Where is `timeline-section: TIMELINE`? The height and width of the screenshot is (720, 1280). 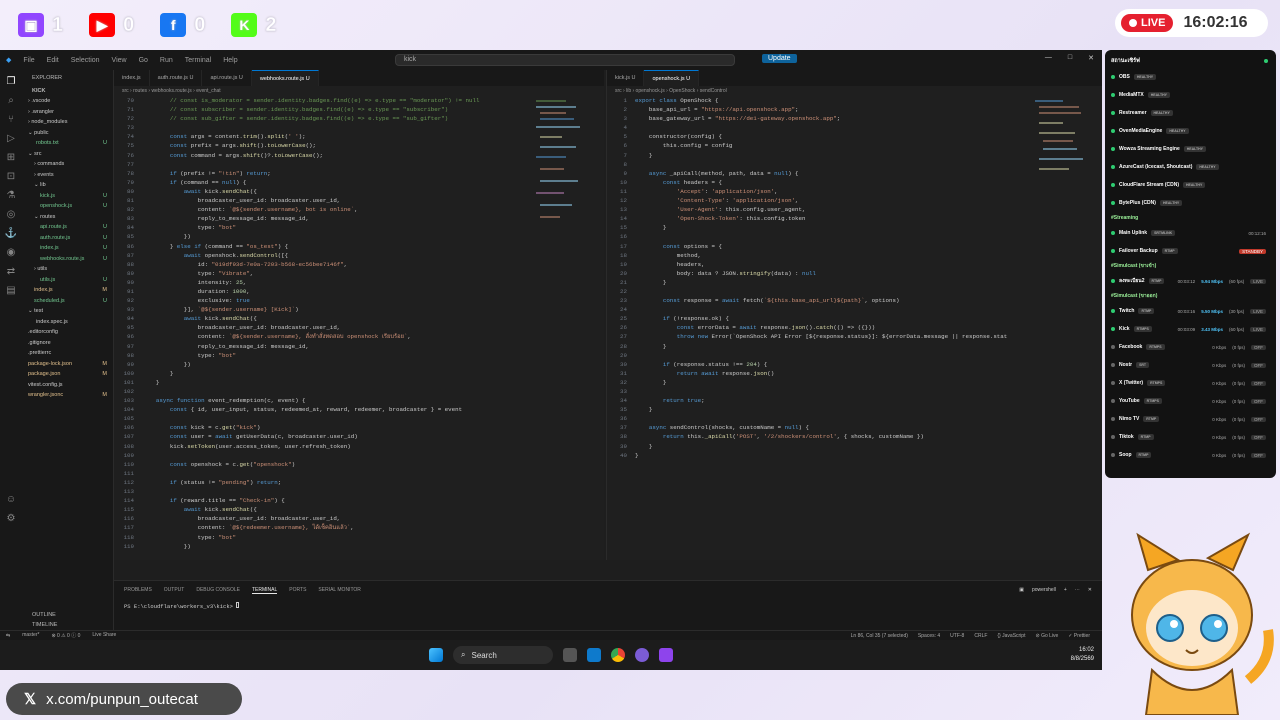 timeline-section: TIMELINE is located at coordinates (39, 625).